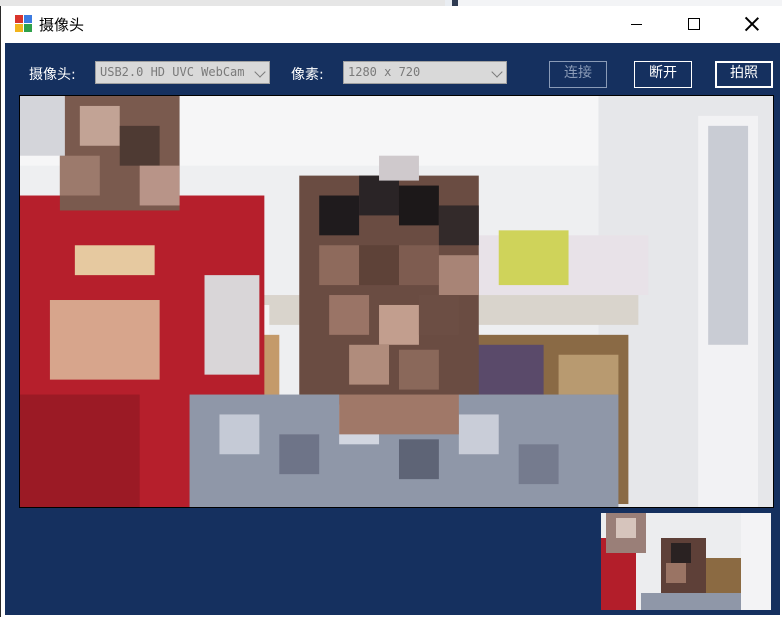 This screenshot has width=782, height=617. I want to click on maximize-button, so click(694, 24).